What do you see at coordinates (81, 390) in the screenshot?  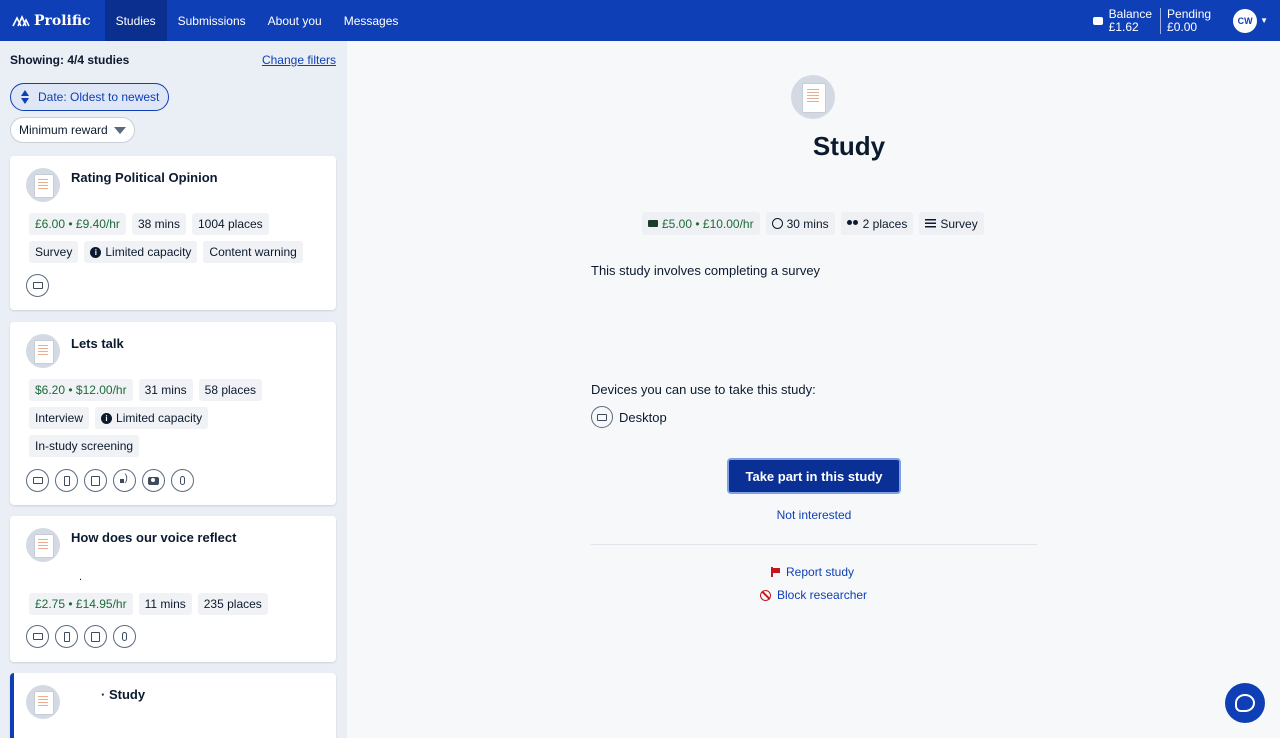 I see `reward-tag: $6.20 • $12.00/hr` at bounding box center [81, 390].